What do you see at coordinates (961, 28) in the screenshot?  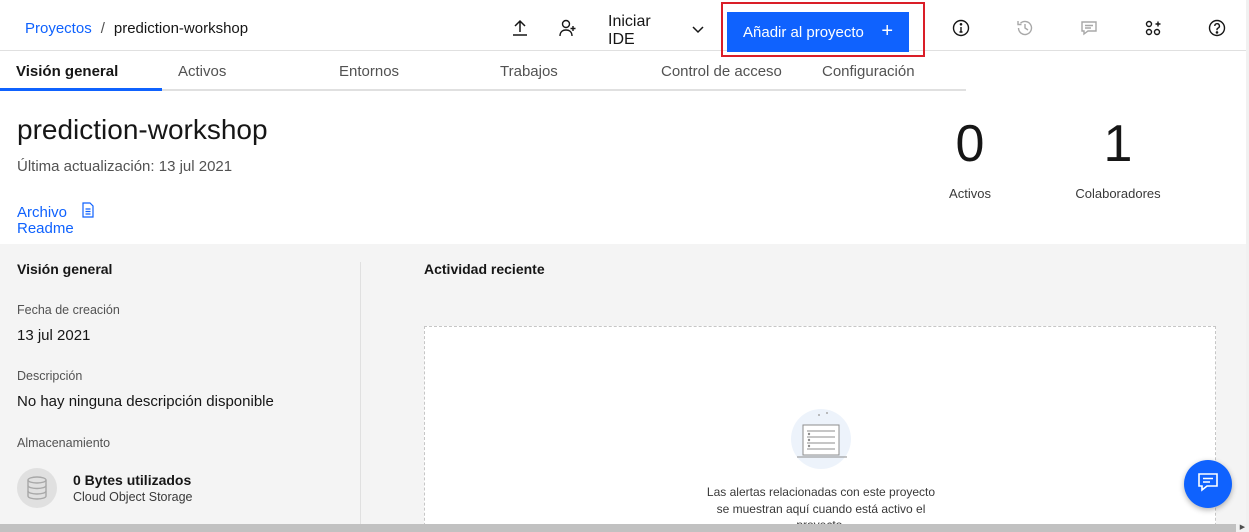 I see `info-icon` at bounding box center [961, 28].